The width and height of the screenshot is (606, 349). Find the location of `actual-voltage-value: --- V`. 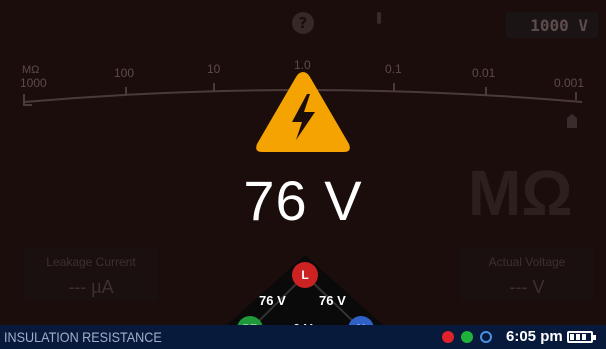

actual-voltage-value: --- V is located at coordinates (527, 287).